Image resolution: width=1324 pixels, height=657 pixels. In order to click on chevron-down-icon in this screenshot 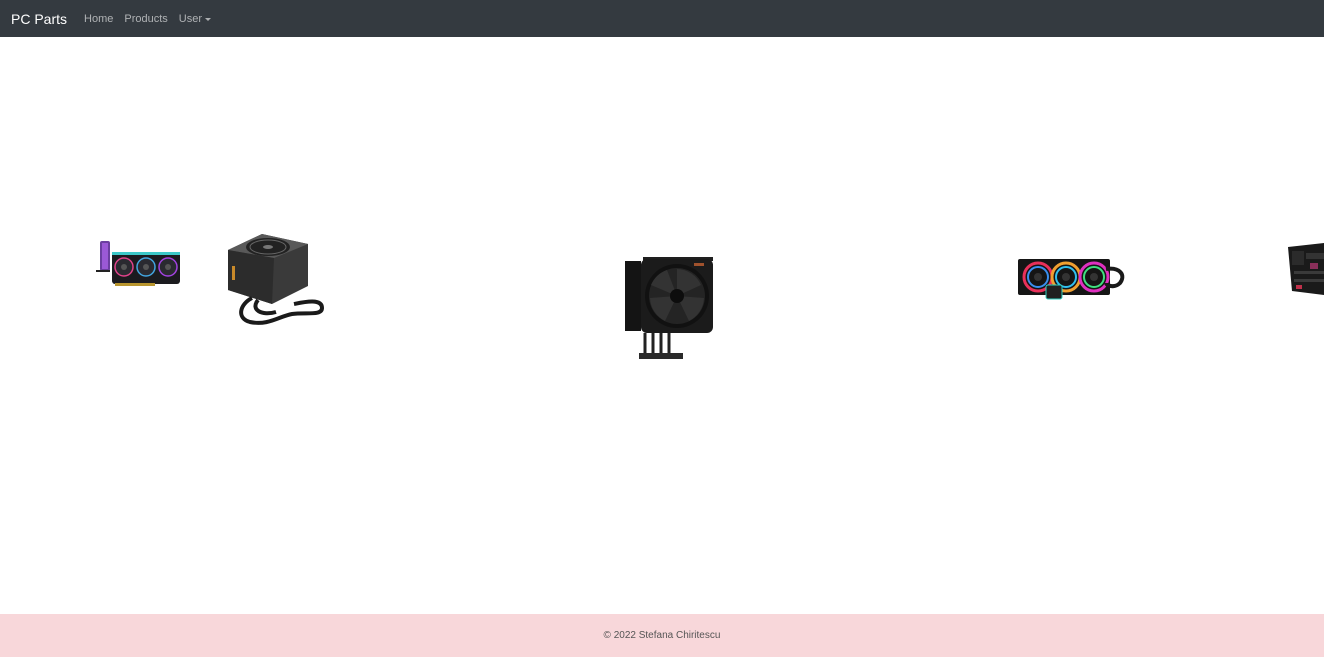, I will do `click(208, 19)`.